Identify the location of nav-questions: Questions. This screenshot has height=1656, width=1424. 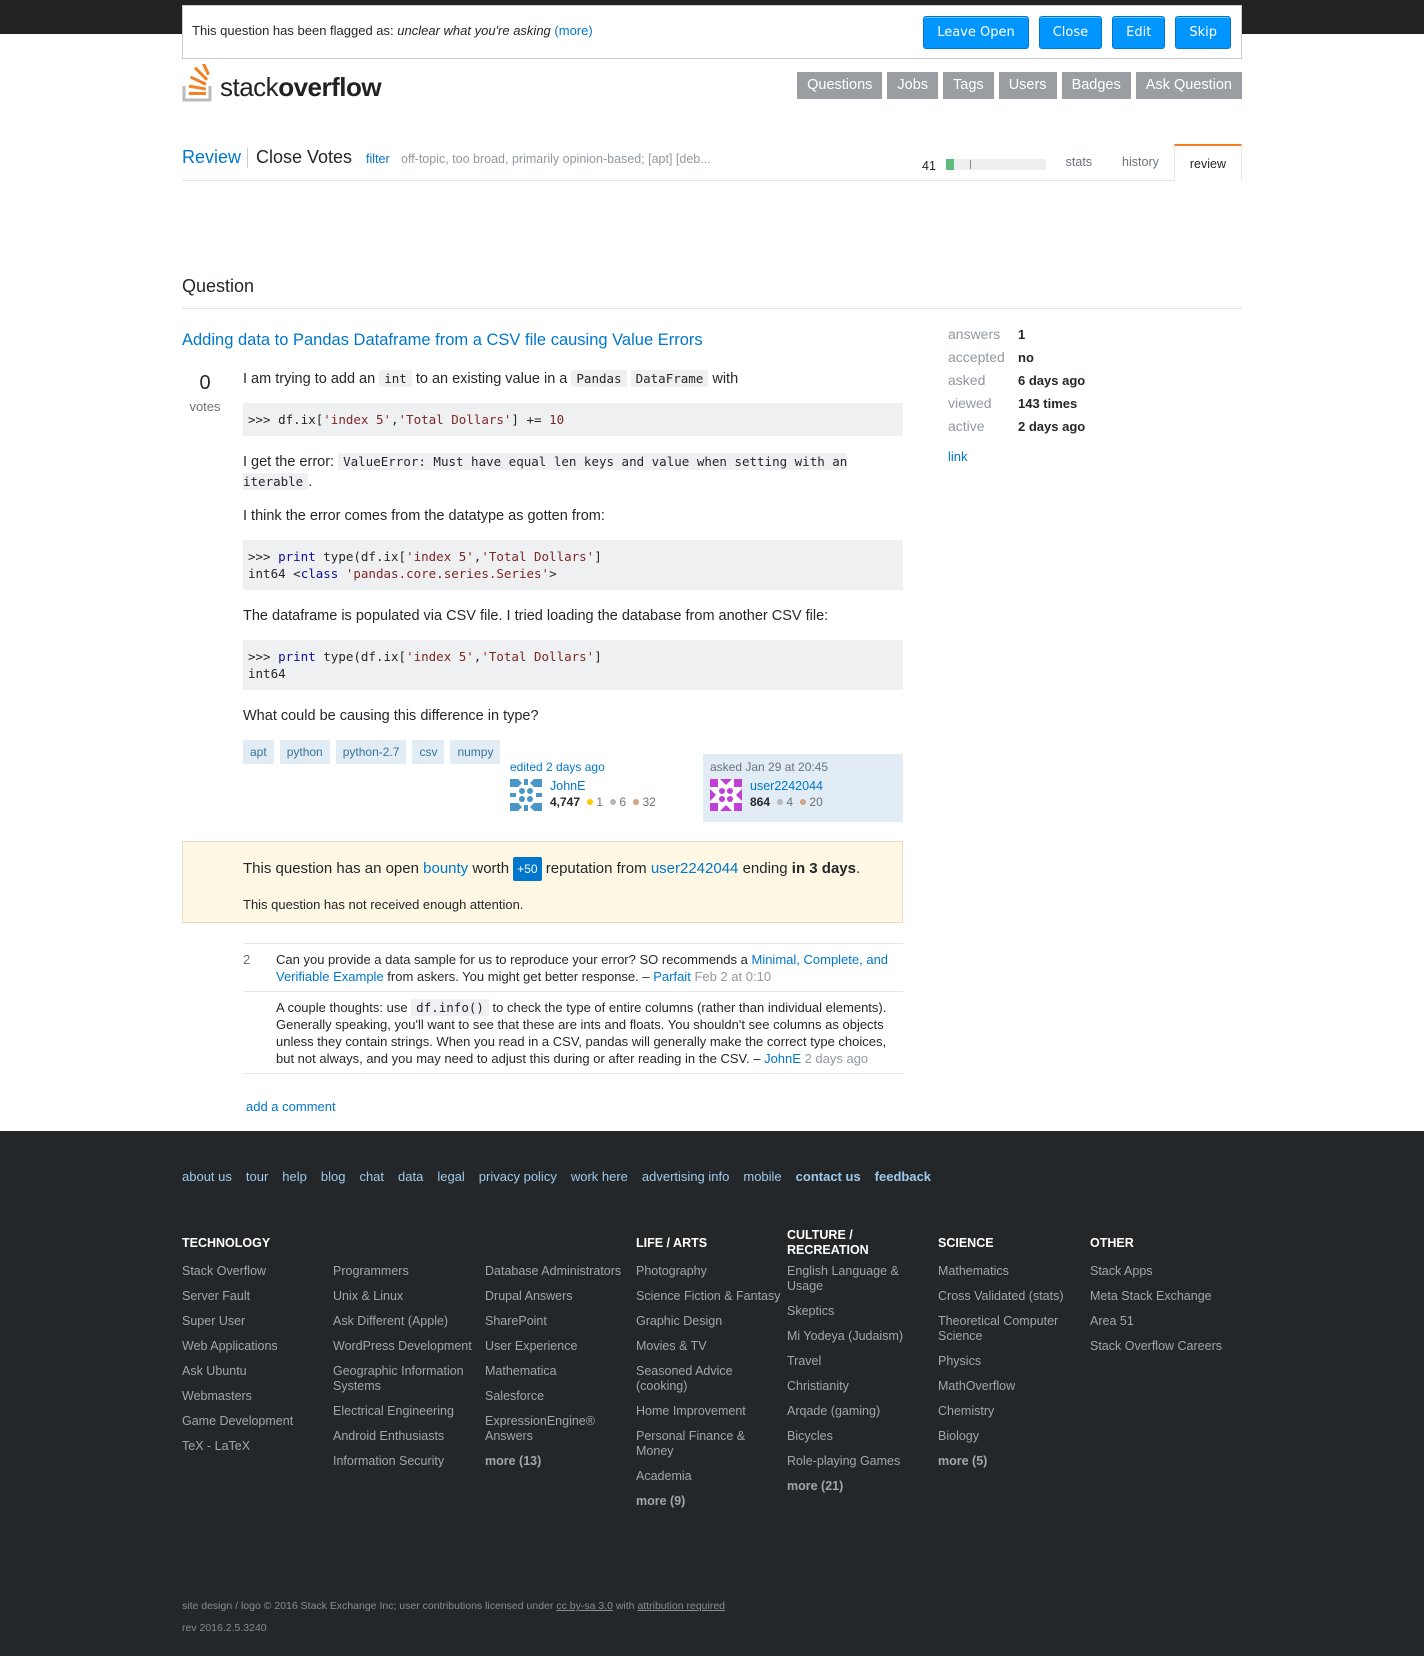
(840, 85).